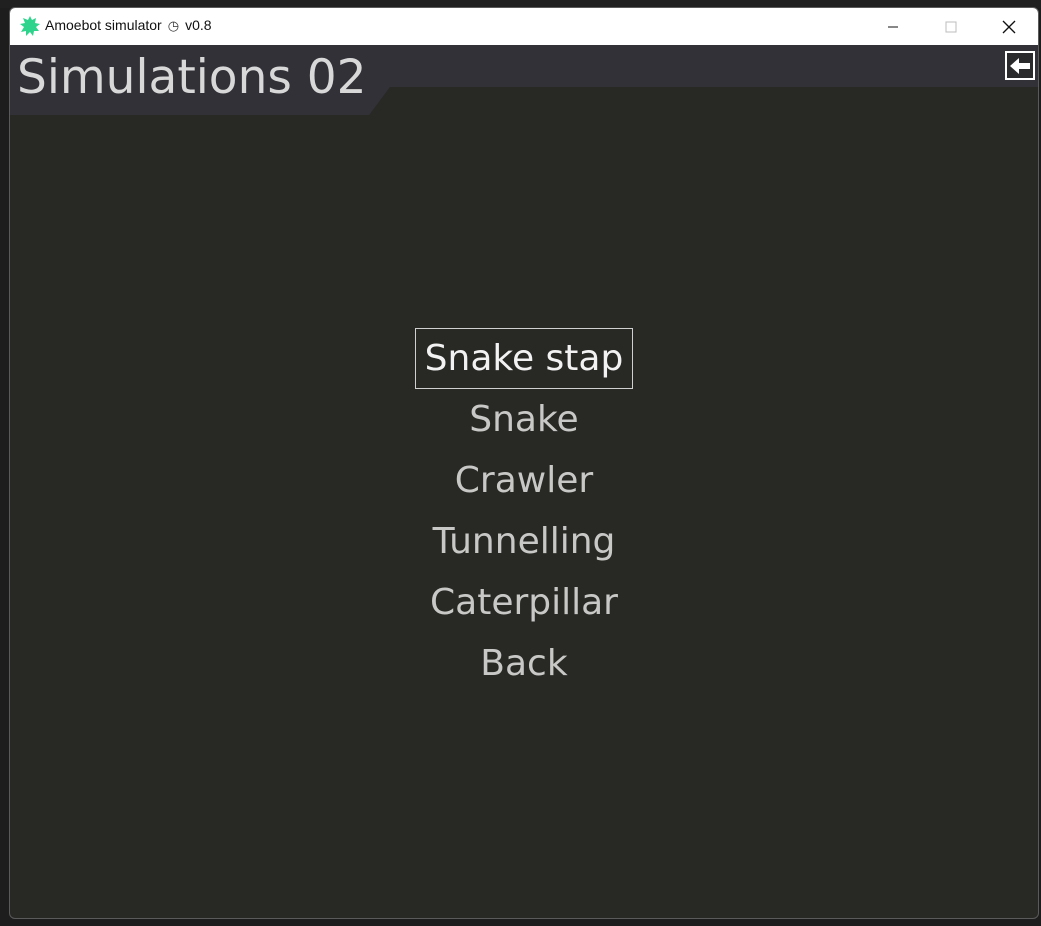 This screenshot has height=926, width=1041. I want to click on menu-item-snake-stap: Snake stap, so click(524, 358).